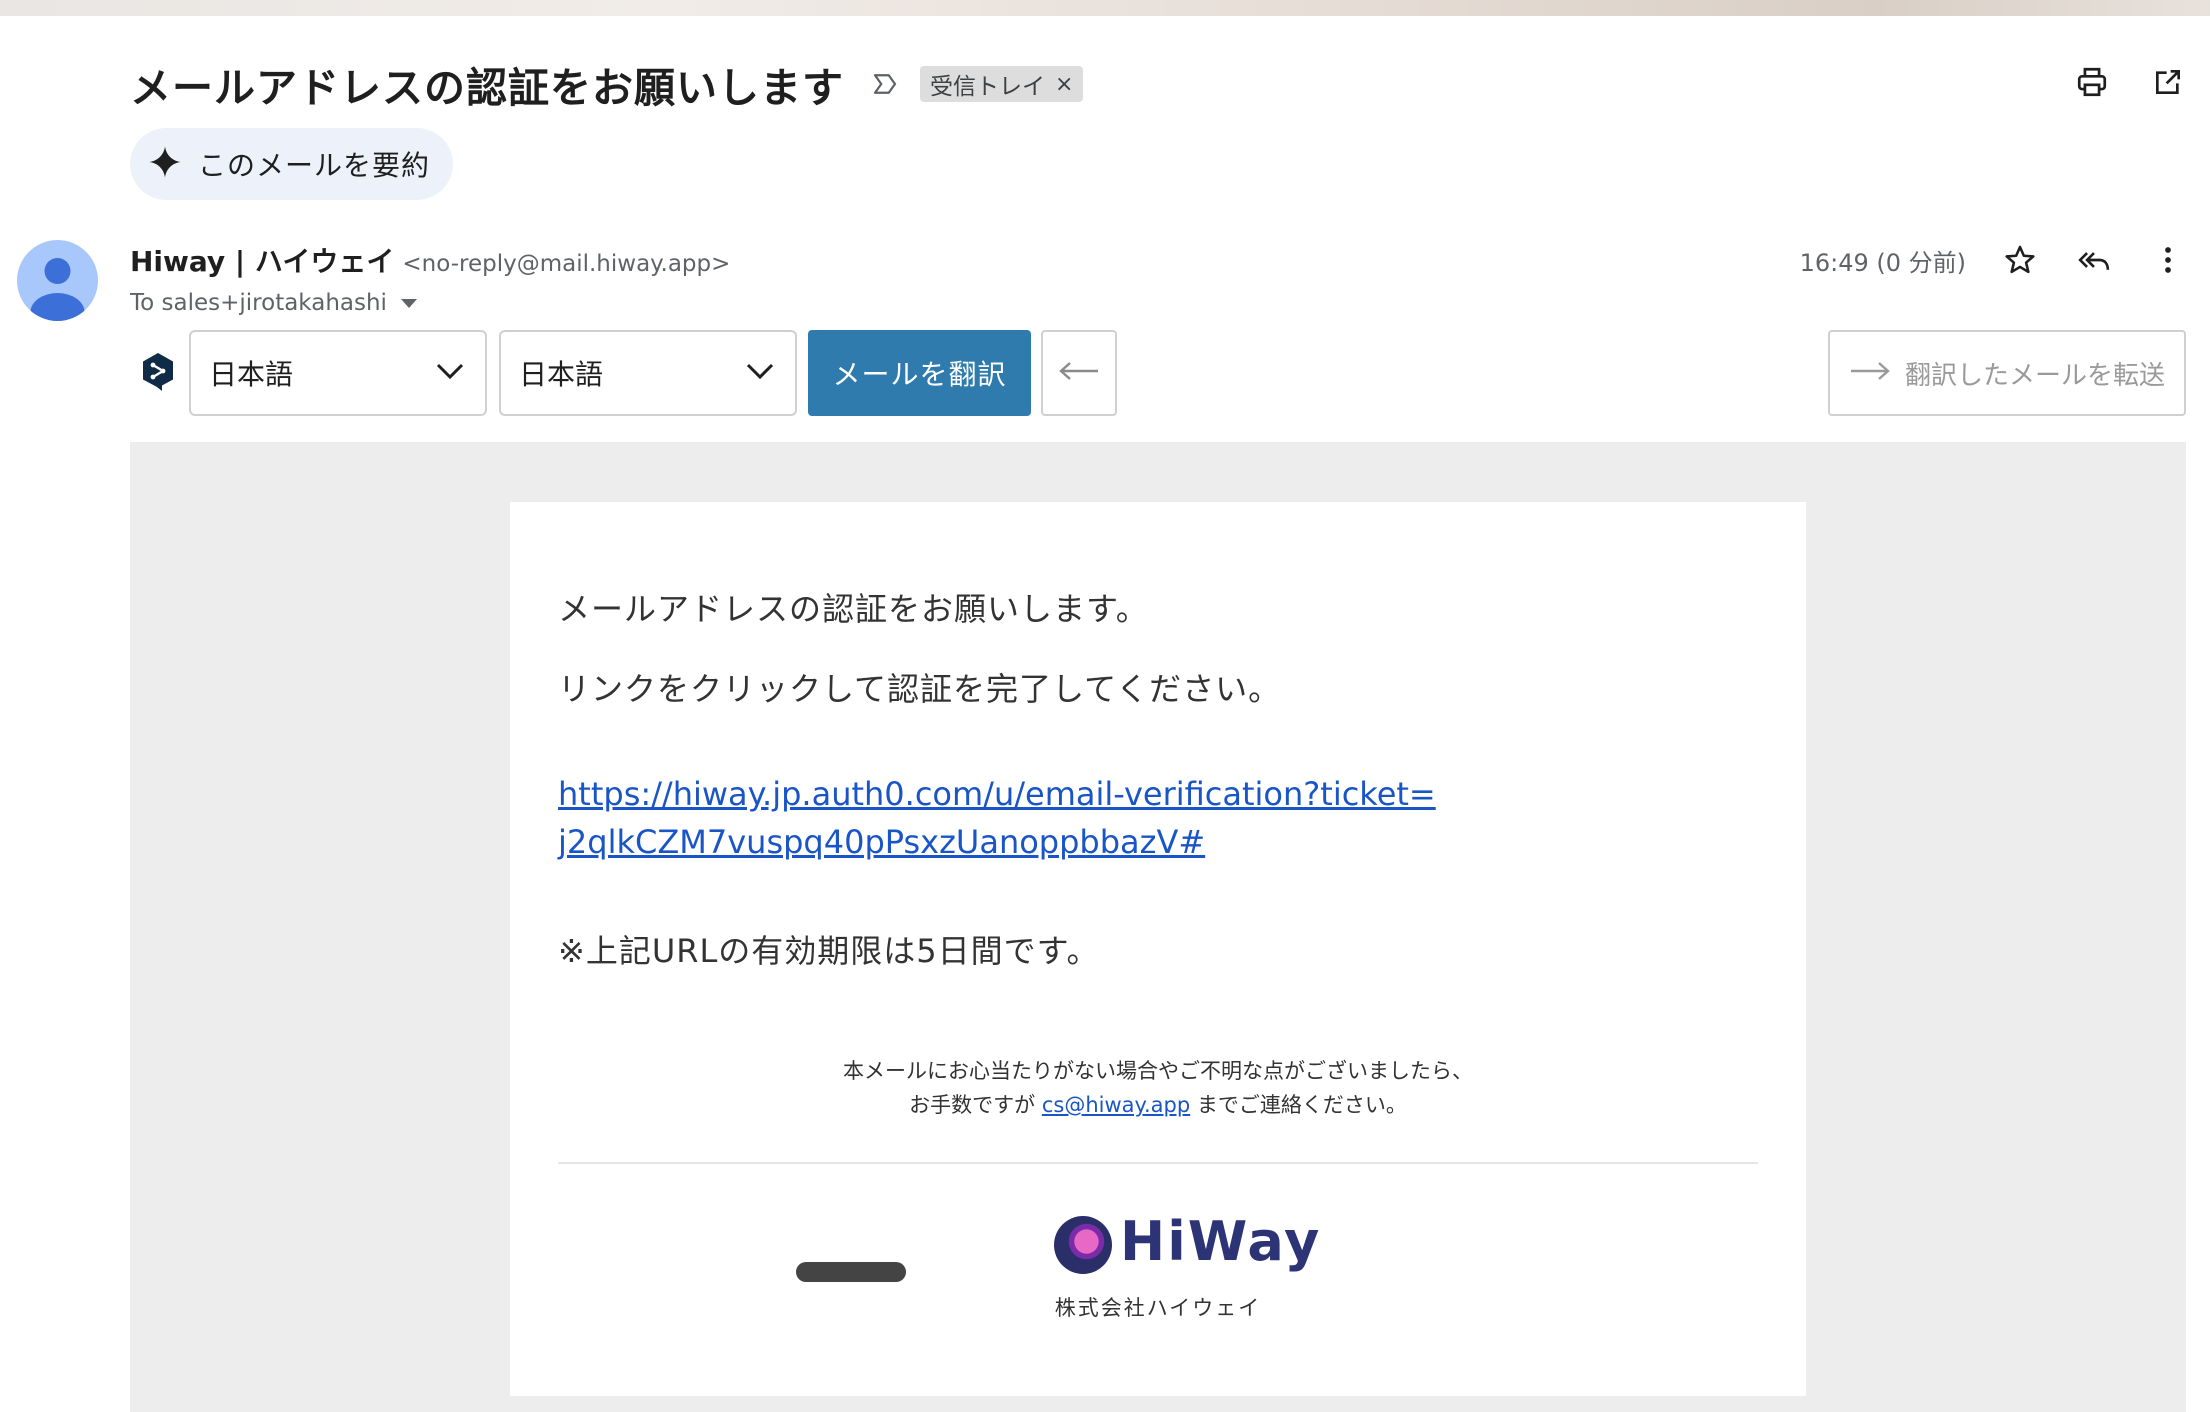 This screenshot has height=1412, width=2210. What do you see at coordinates (2020, 260) in the screenshot?
I see `star-icon` at bounding box center [2020, 260].